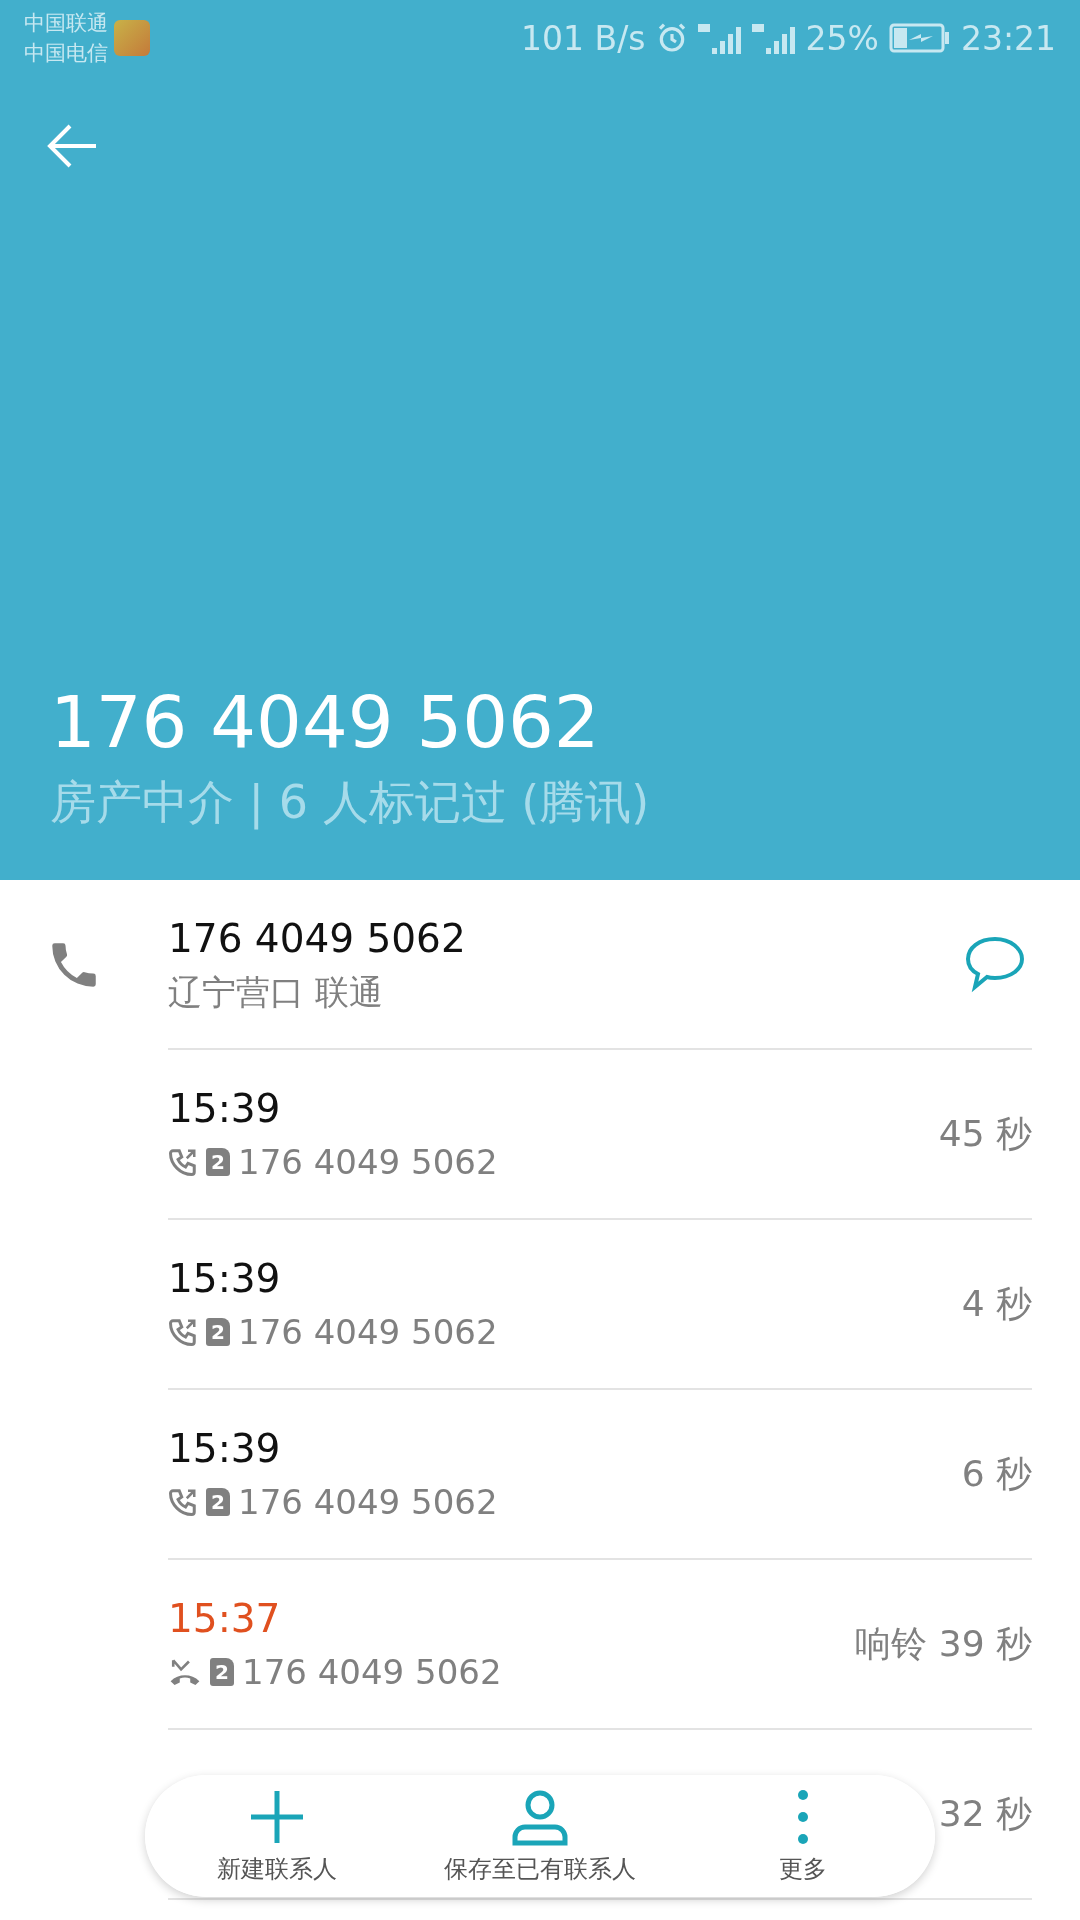  What do you see at coordinates (66, 23) in the screenshot?
I see `carrier-name: 中国联通` at bounding box center [66, 23].